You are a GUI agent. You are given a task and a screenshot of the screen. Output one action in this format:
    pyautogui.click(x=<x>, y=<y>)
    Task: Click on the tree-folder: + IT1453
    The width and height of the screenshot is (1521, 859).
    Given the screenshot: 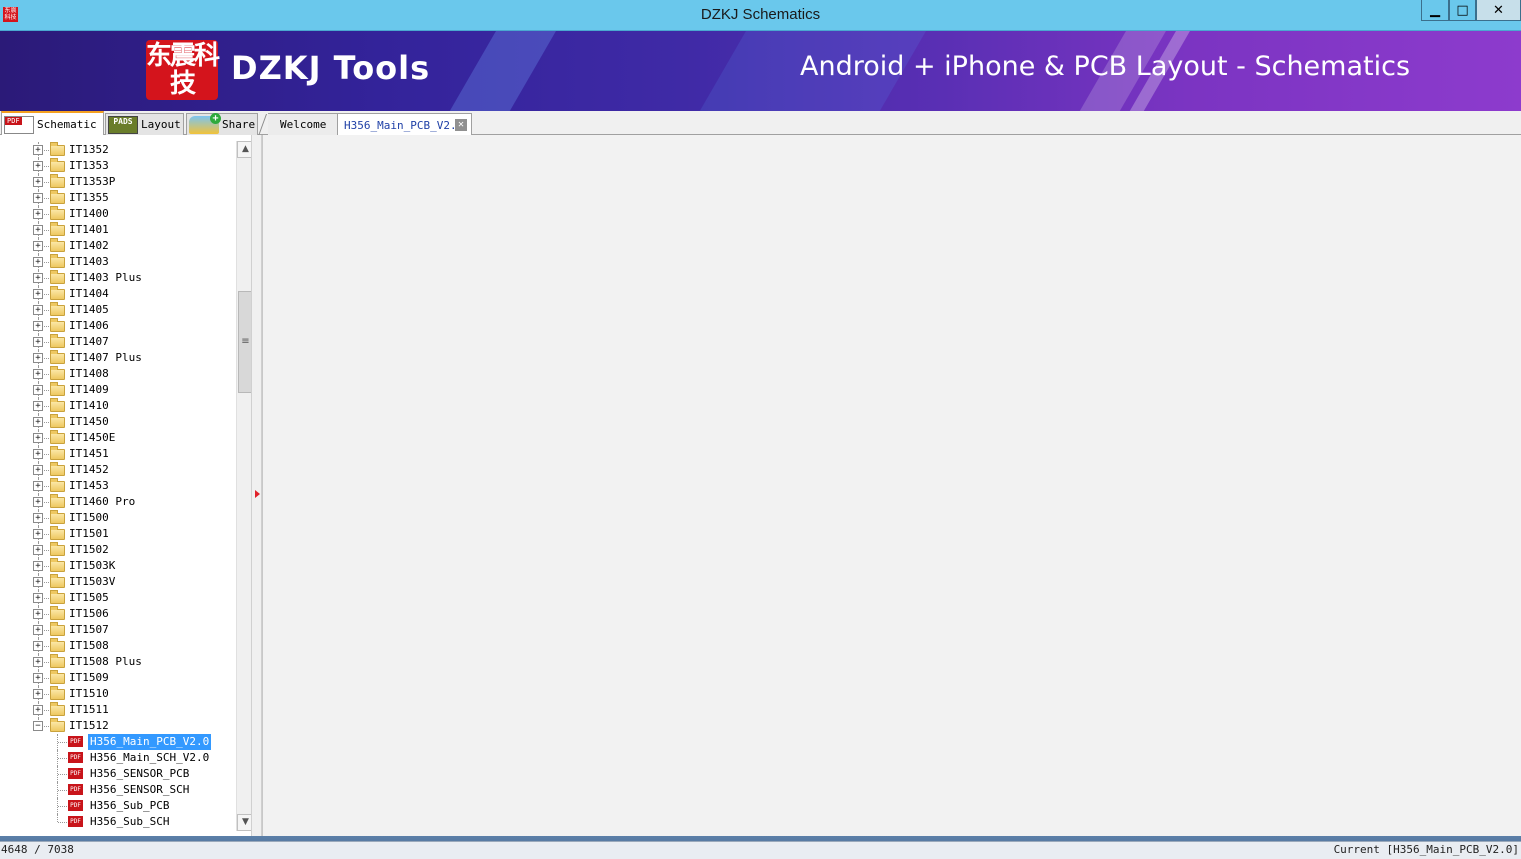 What is the action you would take?
    pyautogui.click(x=118, y=486)
    